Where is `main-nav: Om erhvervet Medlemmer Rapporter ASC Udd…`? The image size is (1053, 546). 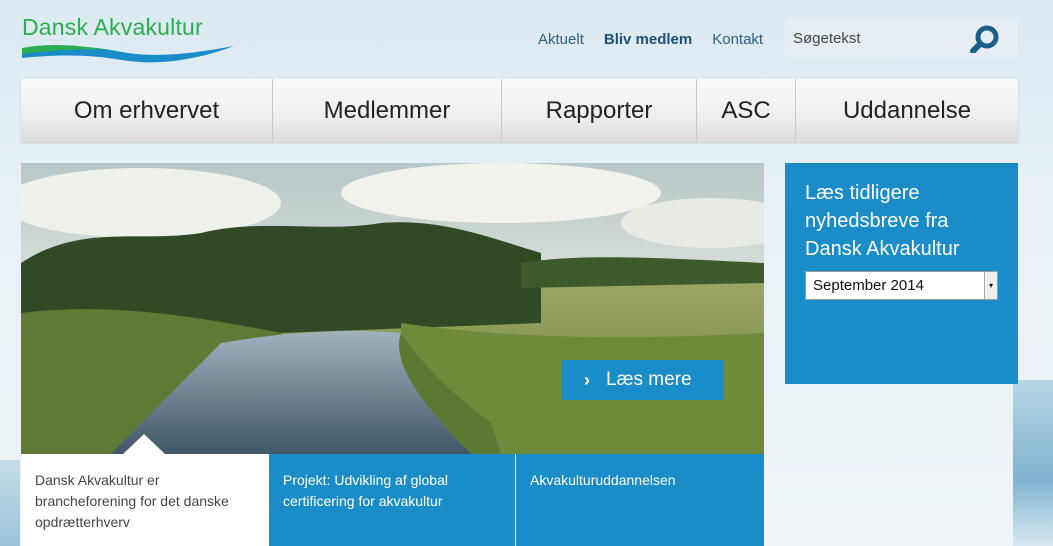 main-nav: Om erhvervet Medlemmer Rapporter ASC Udd… is located at coordinates (519, 110).